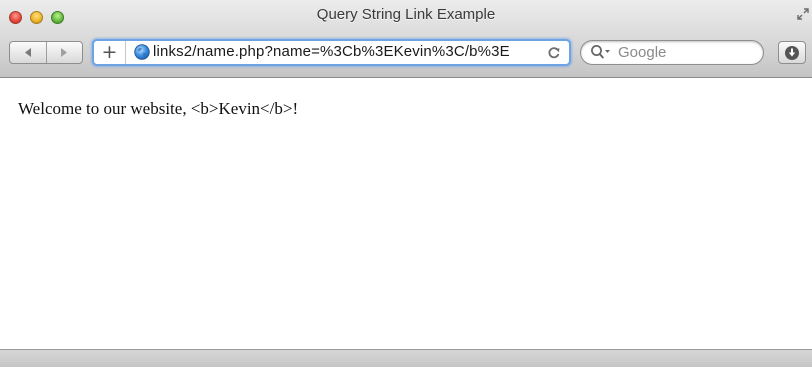  I want to click on back-forward-buttons, so click(46, 52).